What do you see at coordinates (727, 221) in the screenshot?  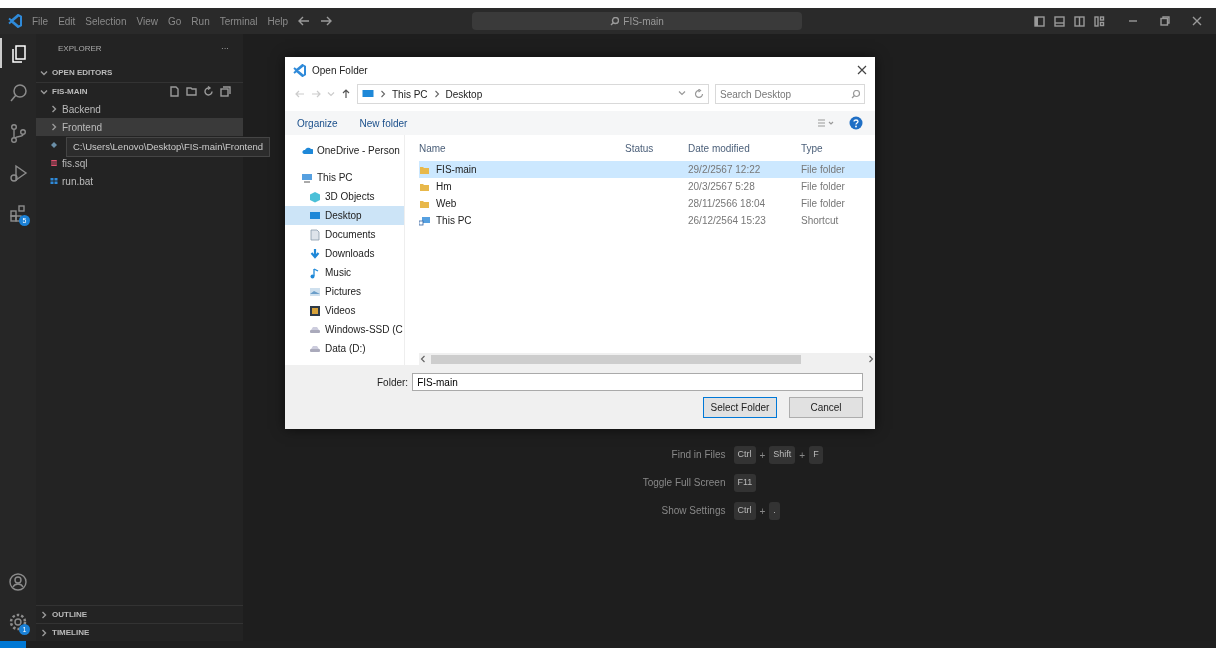 I see `date-cell-text: 26/12/2564 15:23` at bounding box center [727, 221].